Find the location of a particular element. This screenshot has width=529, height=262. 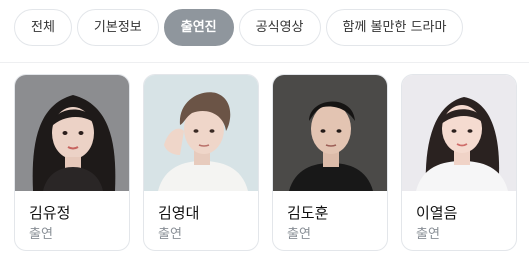

cast-card: 김영대 출연 is located at coordinates (201, 162).